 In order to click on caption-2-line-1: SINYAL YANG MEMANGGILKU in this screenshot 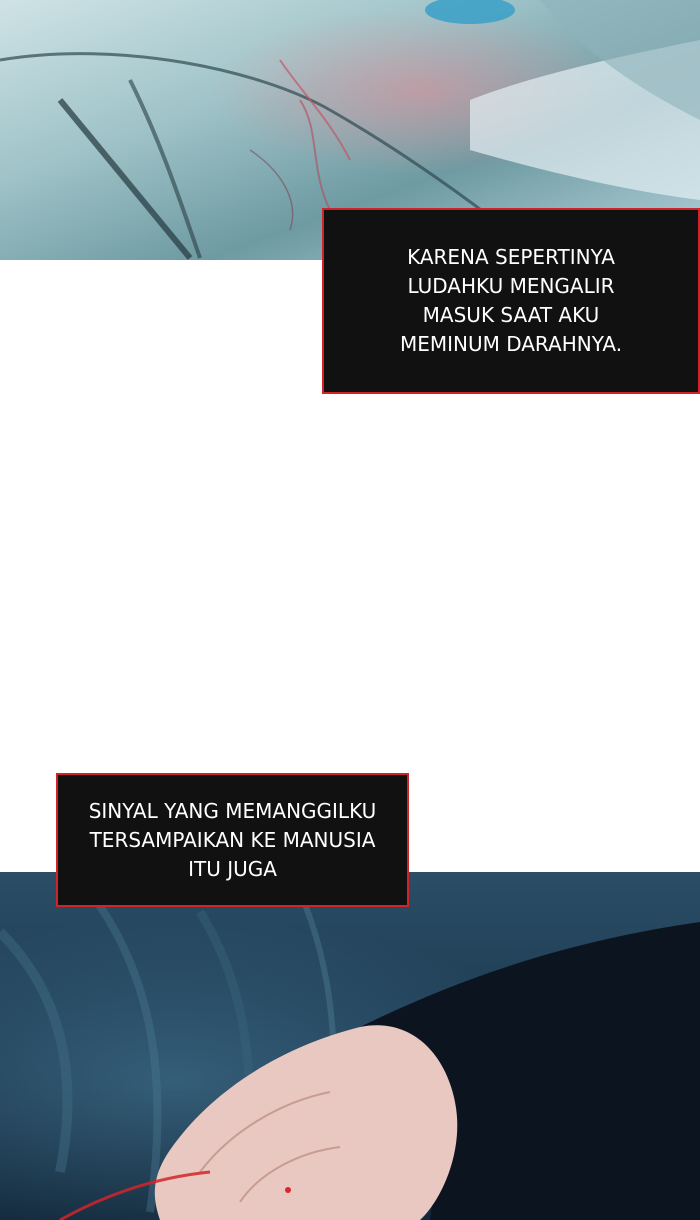, I will do `click(232, 810)`.